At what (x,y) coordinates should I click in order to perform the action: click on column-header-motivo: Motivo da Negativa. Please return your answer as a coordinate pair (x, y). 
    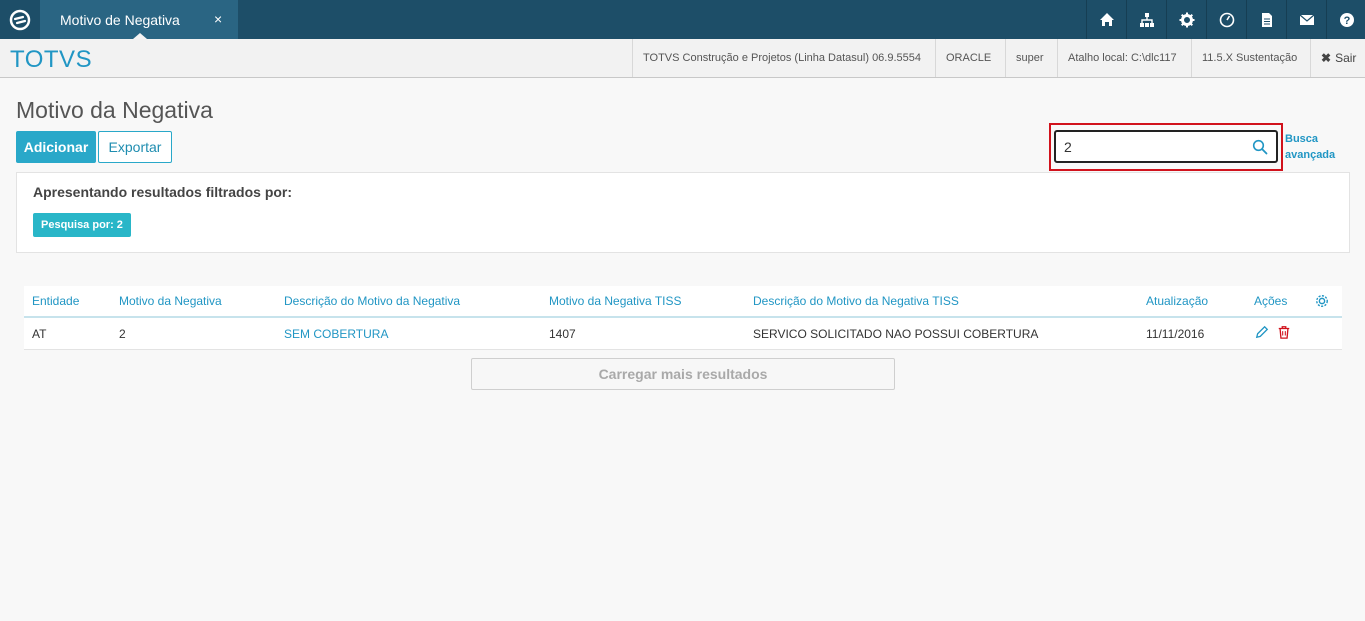
    Looking at the image, I should click on (170, 301).